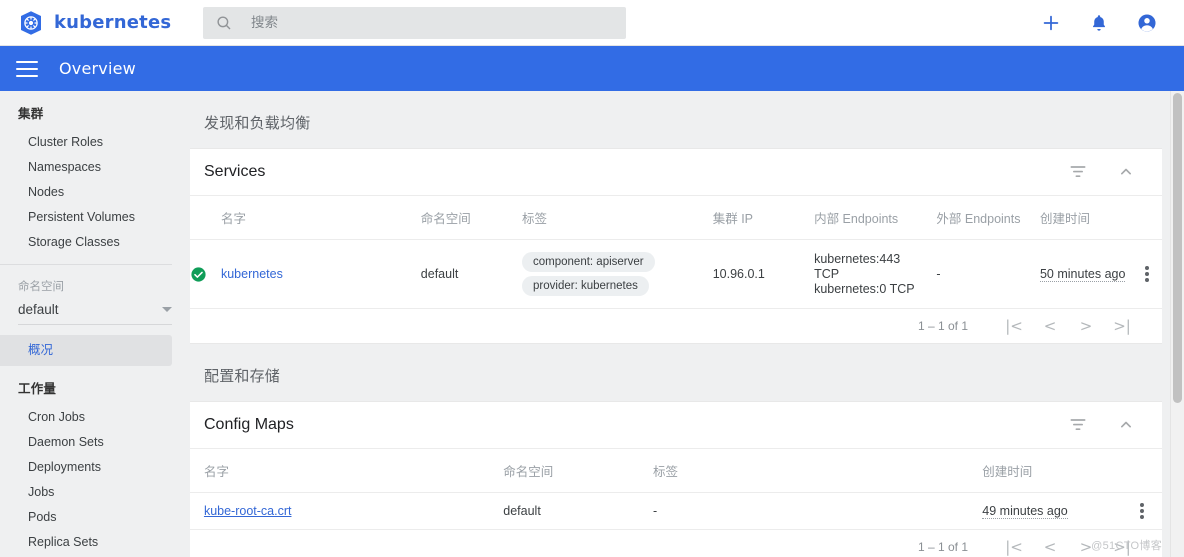 Image resolution: width=1184 pixels, height=557 pixels. Describe the element at coordinates (578, 511) in the screenshot. I see `configmaps-row-namespace: default` at that location.